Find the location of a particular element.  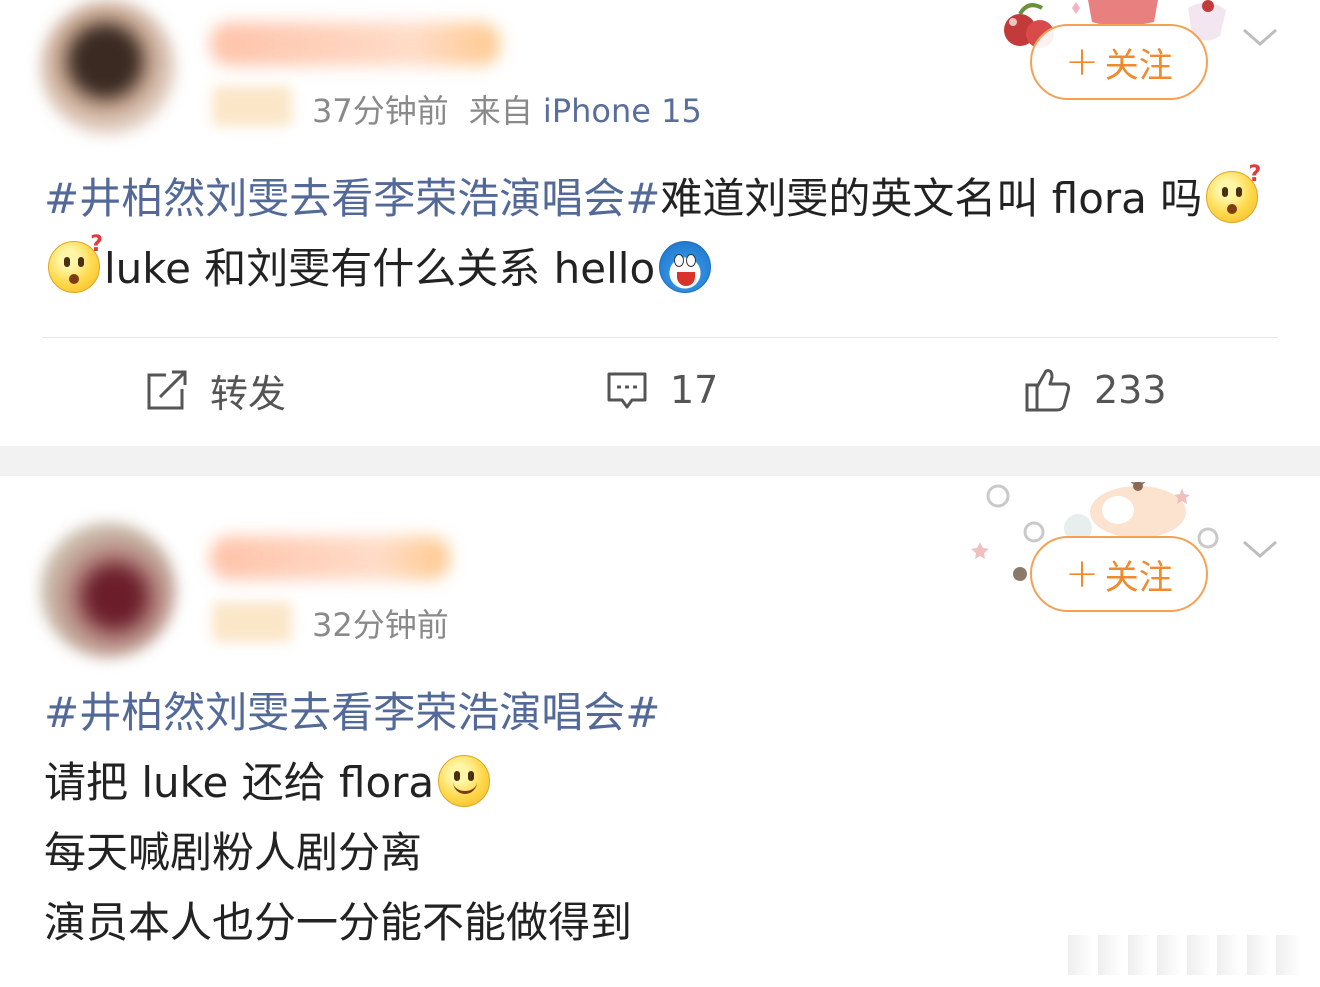

share-edit-icon is located at coordinates (167, 389).